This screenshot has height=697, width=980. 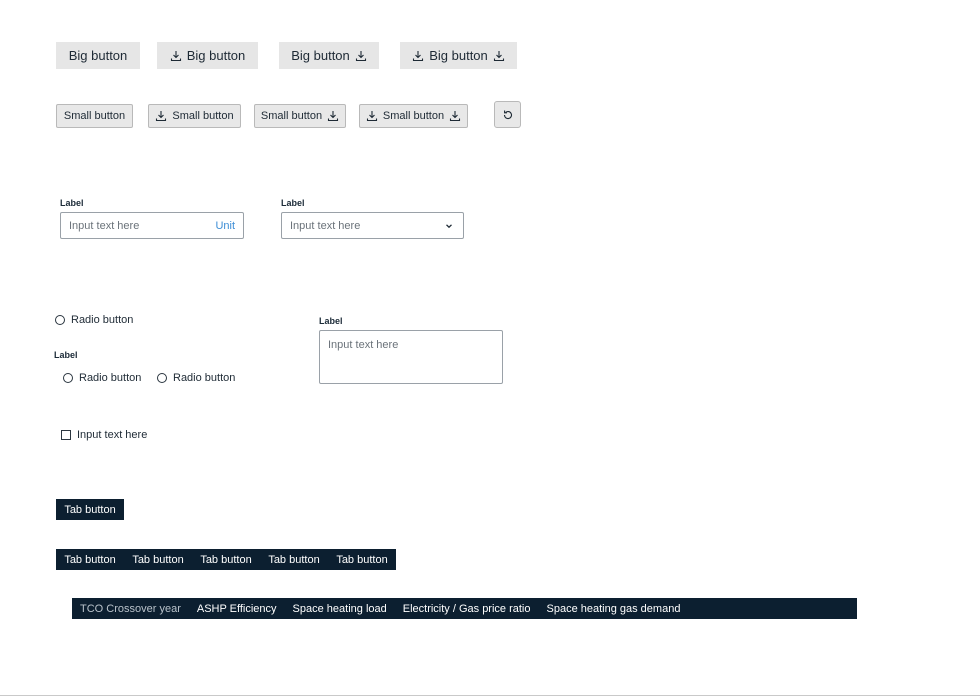 What do you see at coordinates (325, 225) in the screenshot?
I see `select-input-placeholder: Input text here` at bounding box center [325, 225].